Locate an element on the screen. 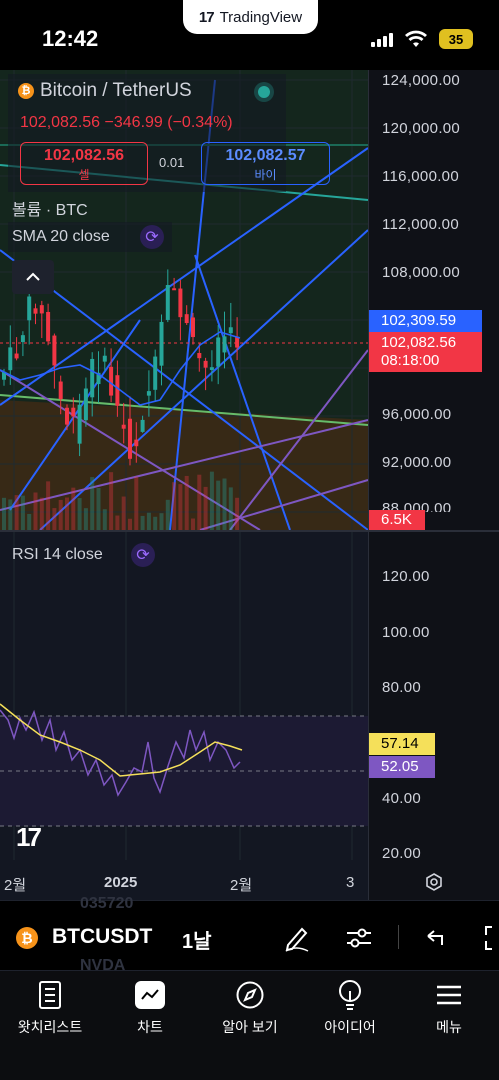 The image size is (499, 1080). indicators-icon is located at coordinates (359, 938).